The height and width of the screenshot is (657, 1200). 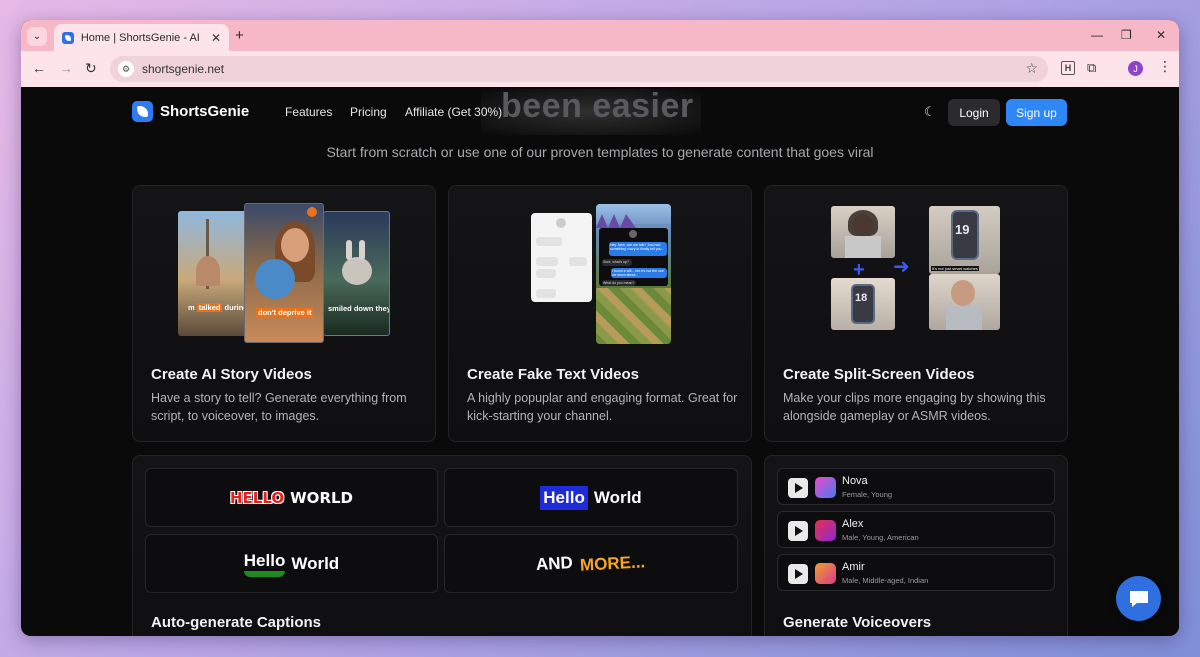 What do you see at coordinates (1091, 68) in the screenshot?
I see `extensions-puzzle-icon: ⧉` at bounding box center [1091, 68].